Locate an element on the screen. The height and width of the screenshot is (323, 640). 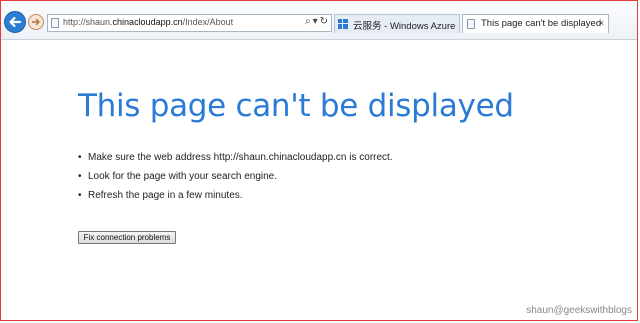
tab-error-page: This page can't be displayed × is located at coordinates (535, 23).